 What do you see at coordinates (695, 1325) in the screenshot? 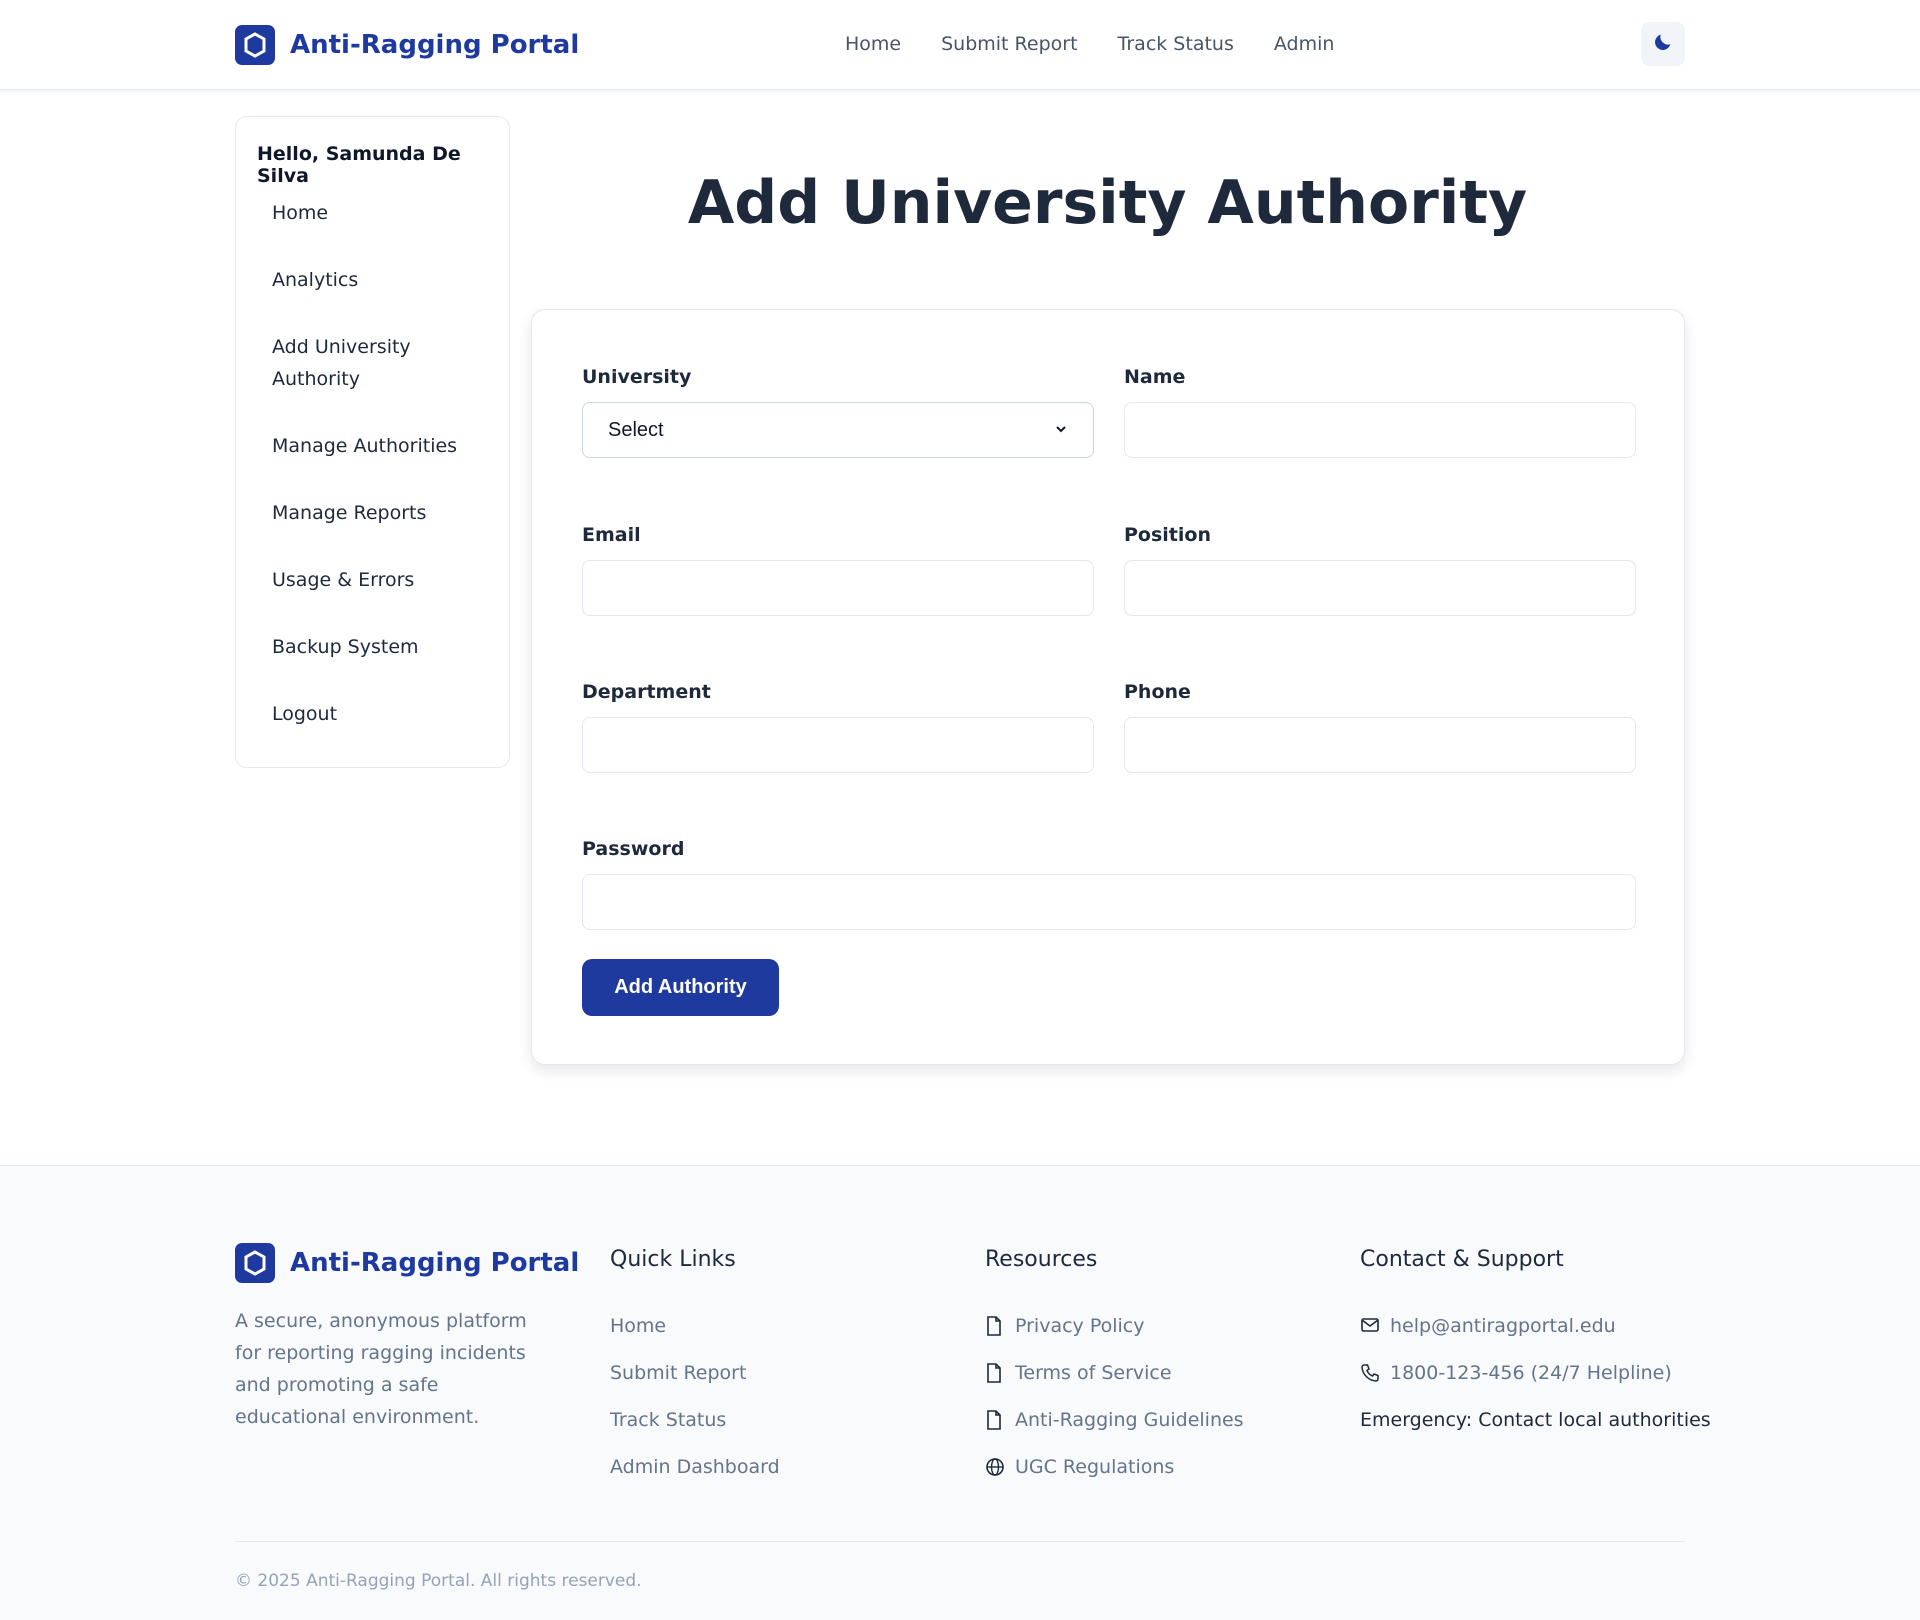
I see `footer-link-home: Home` at bounding box center [695, 1325].